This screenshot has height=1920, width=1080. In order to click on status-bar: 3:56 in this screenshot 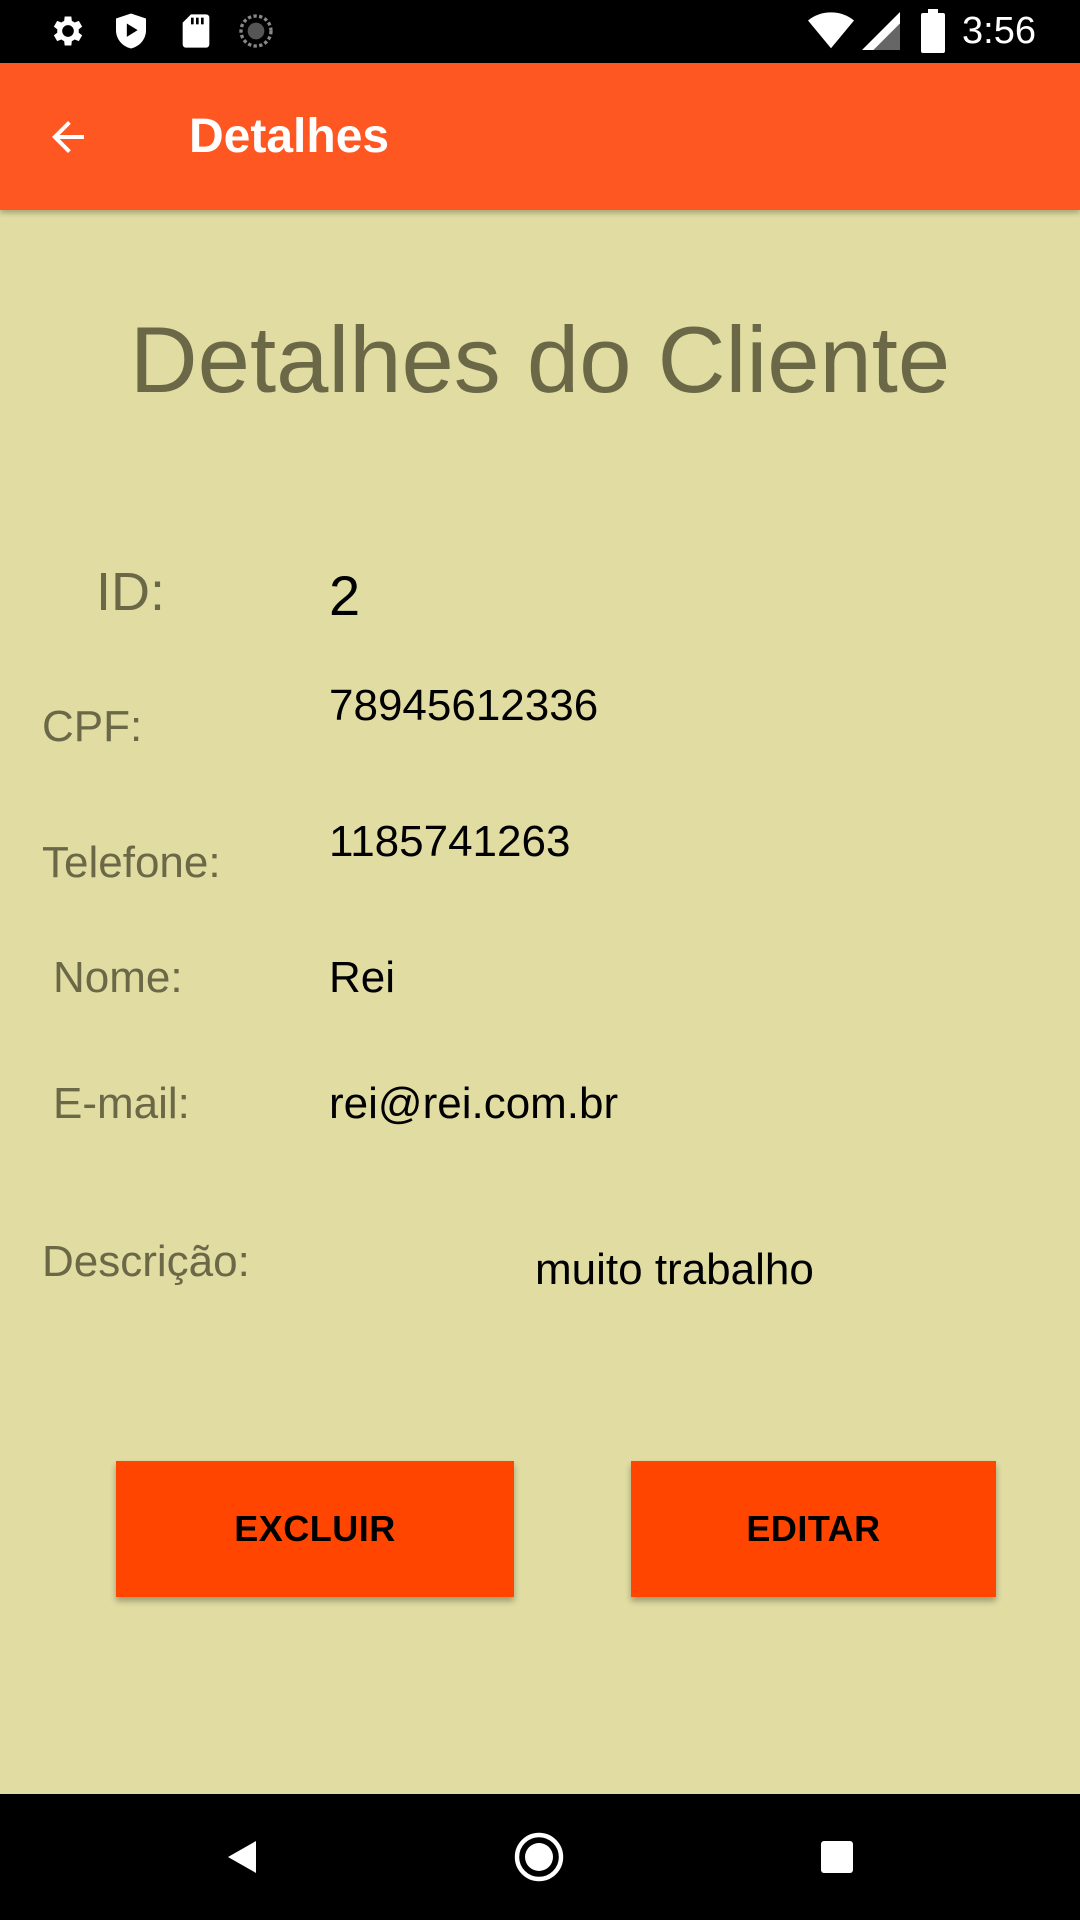, I will do `click(540, 31)`.